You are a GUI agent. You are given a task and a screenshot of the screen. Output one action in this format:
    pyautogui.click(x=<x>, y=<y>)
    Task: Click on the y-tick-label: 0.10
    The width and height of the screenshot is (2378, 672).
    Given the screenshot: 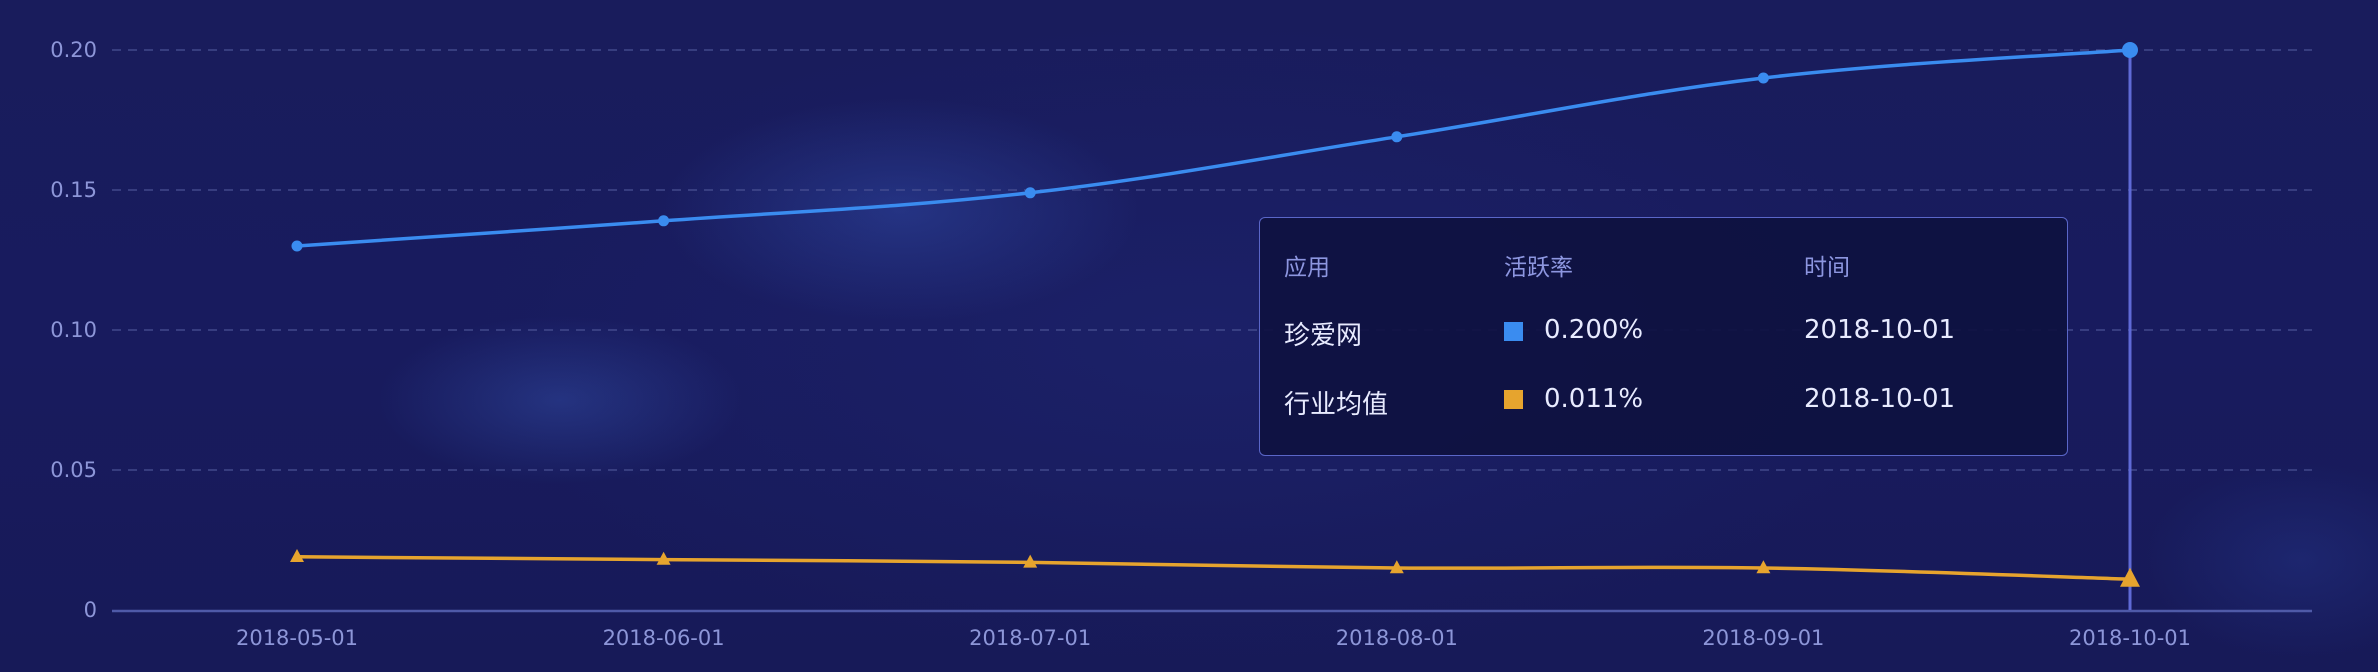 What is the action you would take?
    pyautogui.click(x=73, y=330)
    